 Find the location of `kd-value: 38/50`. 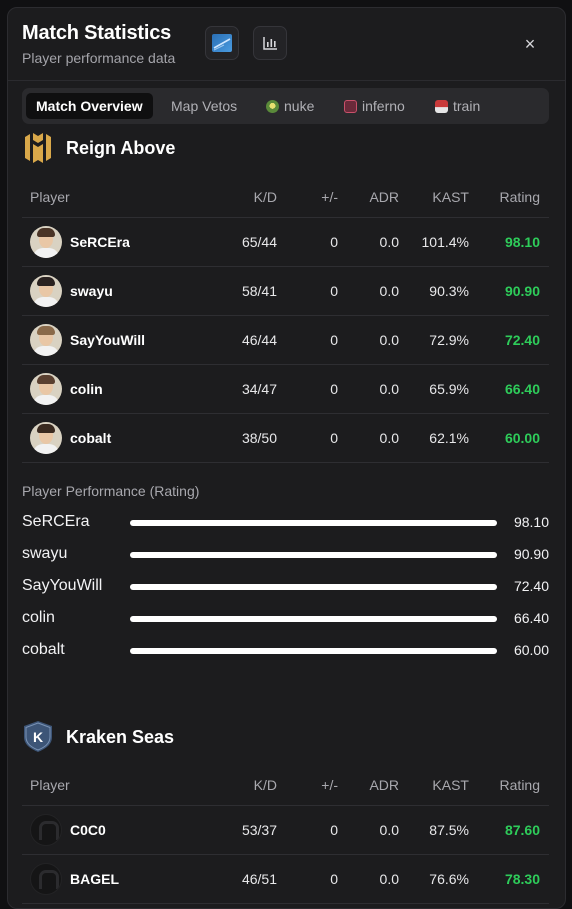

kd-value: 38/50 is located at coordinates (259, 438).